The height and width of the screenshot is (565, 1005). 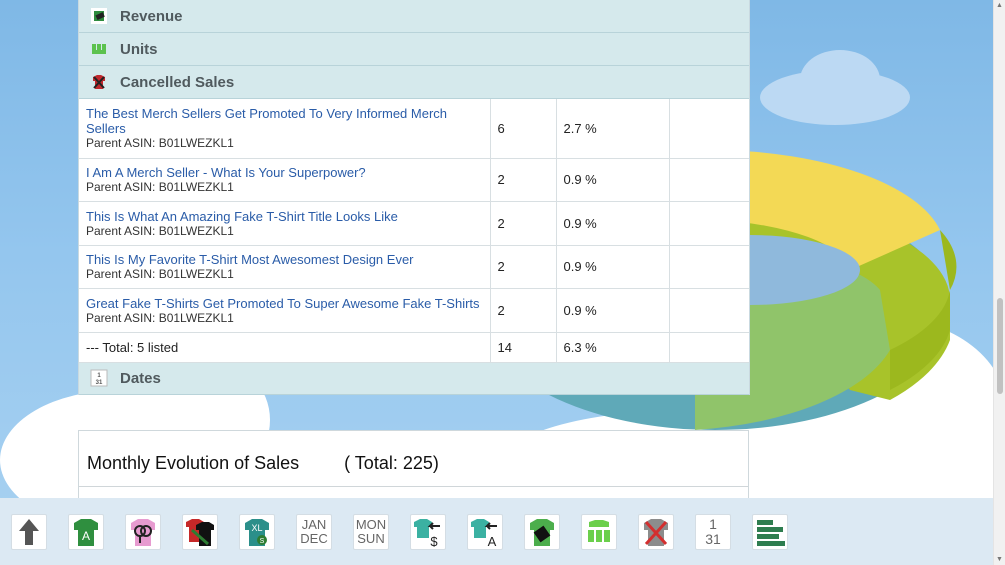 What do you see at coordinates (151, 16) in the screenshot?
I see `section-label-revenue: Revenue` at bounding box center [151, 16].